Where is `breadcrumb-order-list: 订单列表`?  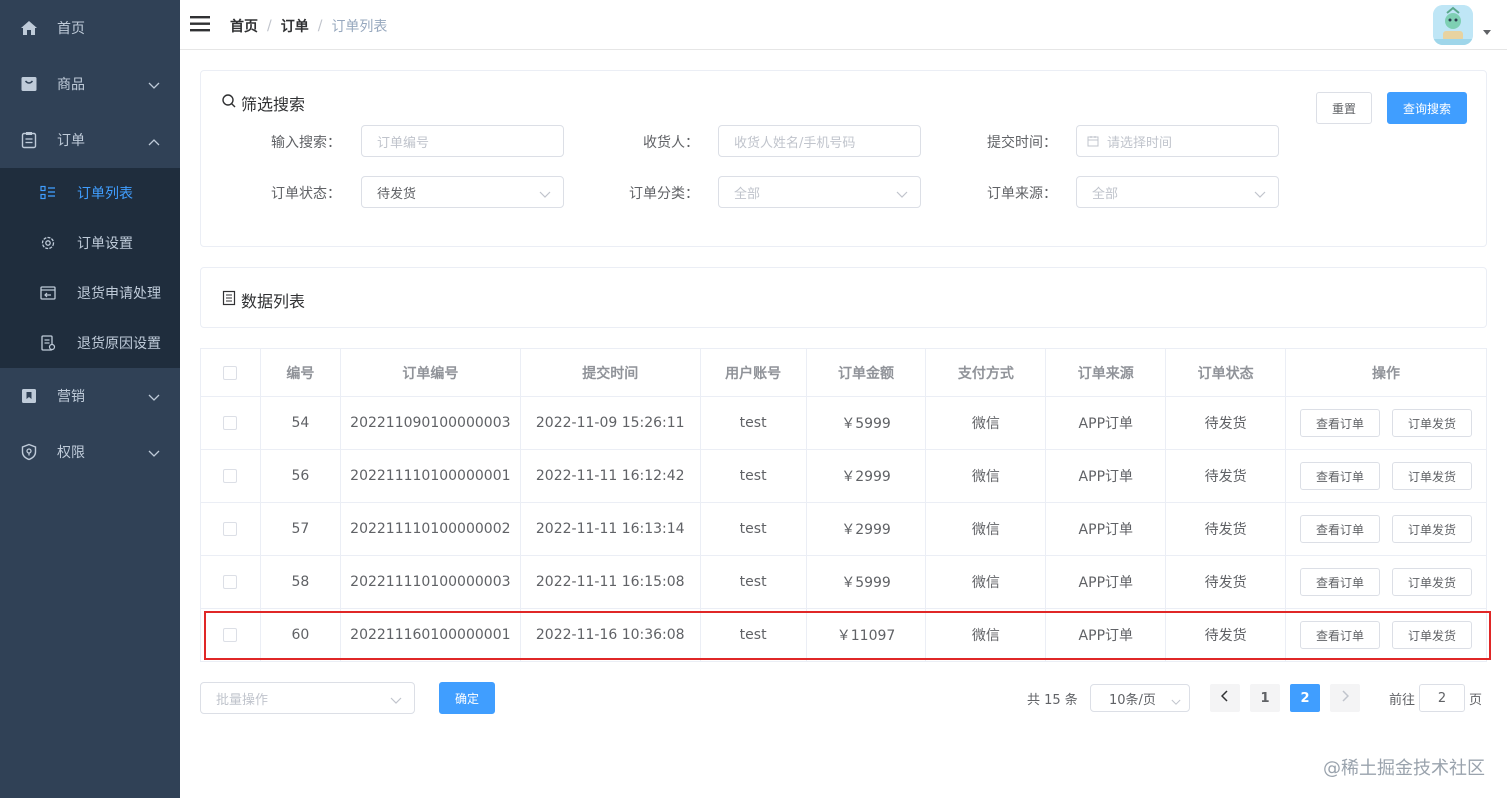
breadcrumb-order-list: 订单列表 is located at coordinates (359, 27).